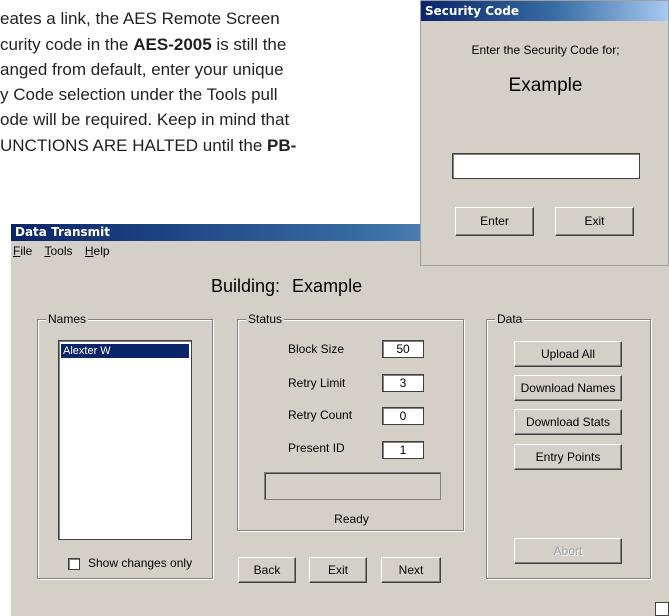 Image resolution: width=669 pixels, height=616 pixels. Describe the element at coordinates (338, 570) in the screenshot. I see `exit-button: Exit` at that location.